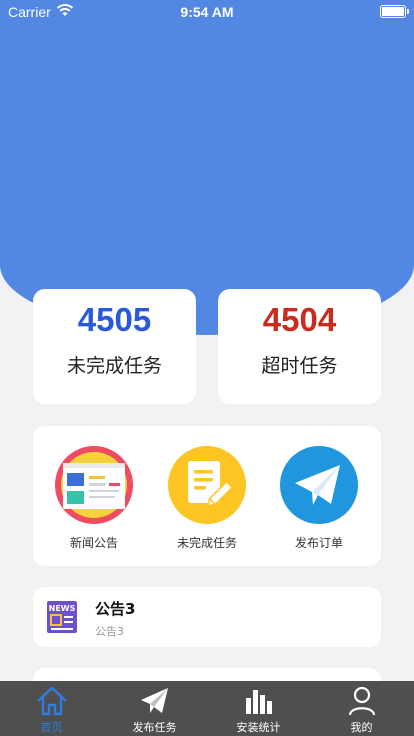  Describe the element at coordinates (155, 701) in the screenshot. I see `send-icon` at that location.